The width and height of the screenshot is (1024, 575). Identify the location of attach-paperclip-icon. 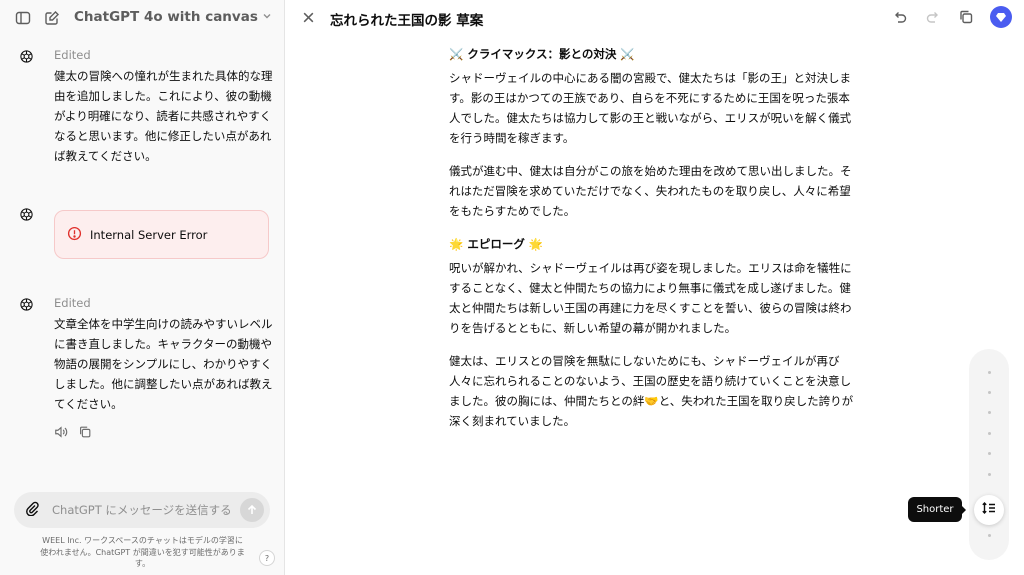
(32, 510).